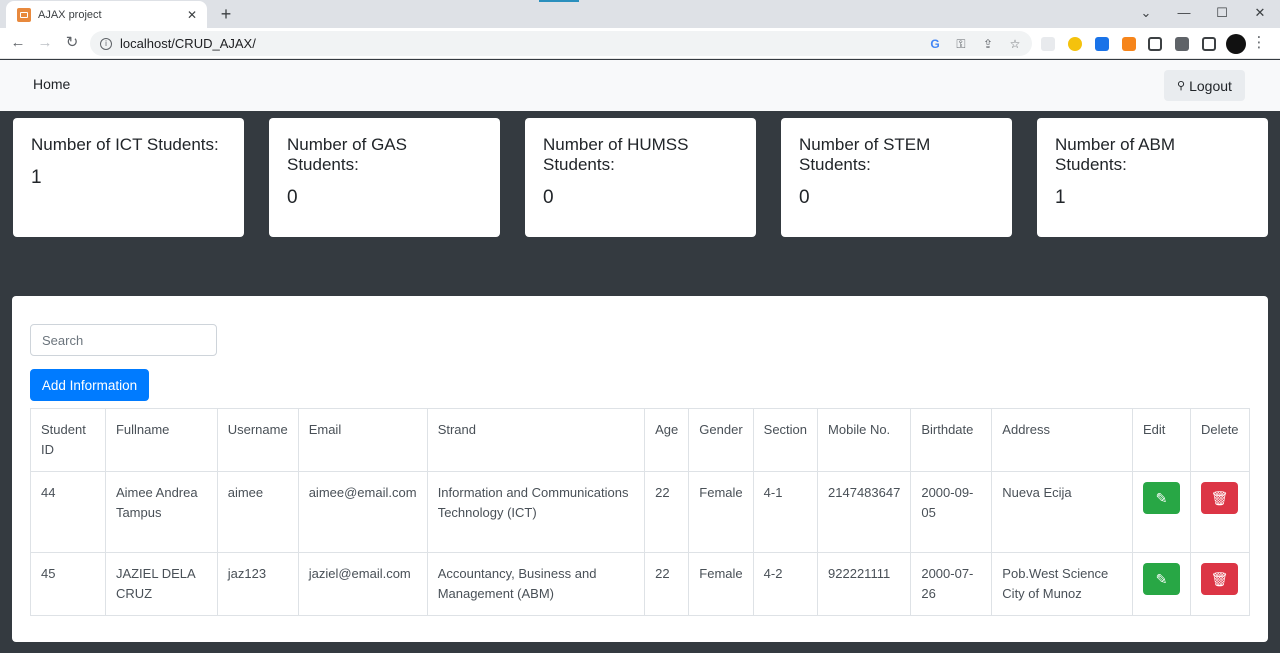 The image size is (1280, 653). Describe the element at coordinates (988, 44) in the screenshot. I see `share-icon: ⇪` at that location.